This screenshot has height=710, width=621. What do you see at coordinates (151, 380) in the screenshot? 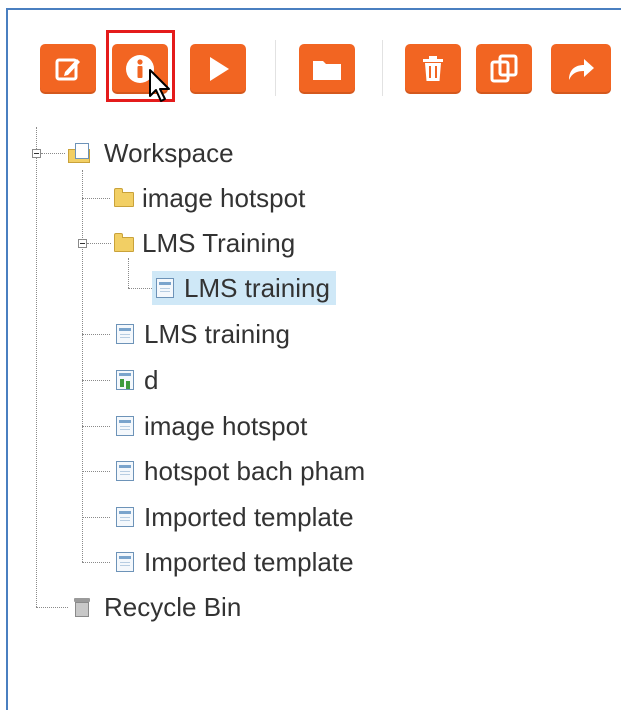
I see `tree-node-label: d` at bounding box center [151, 380].